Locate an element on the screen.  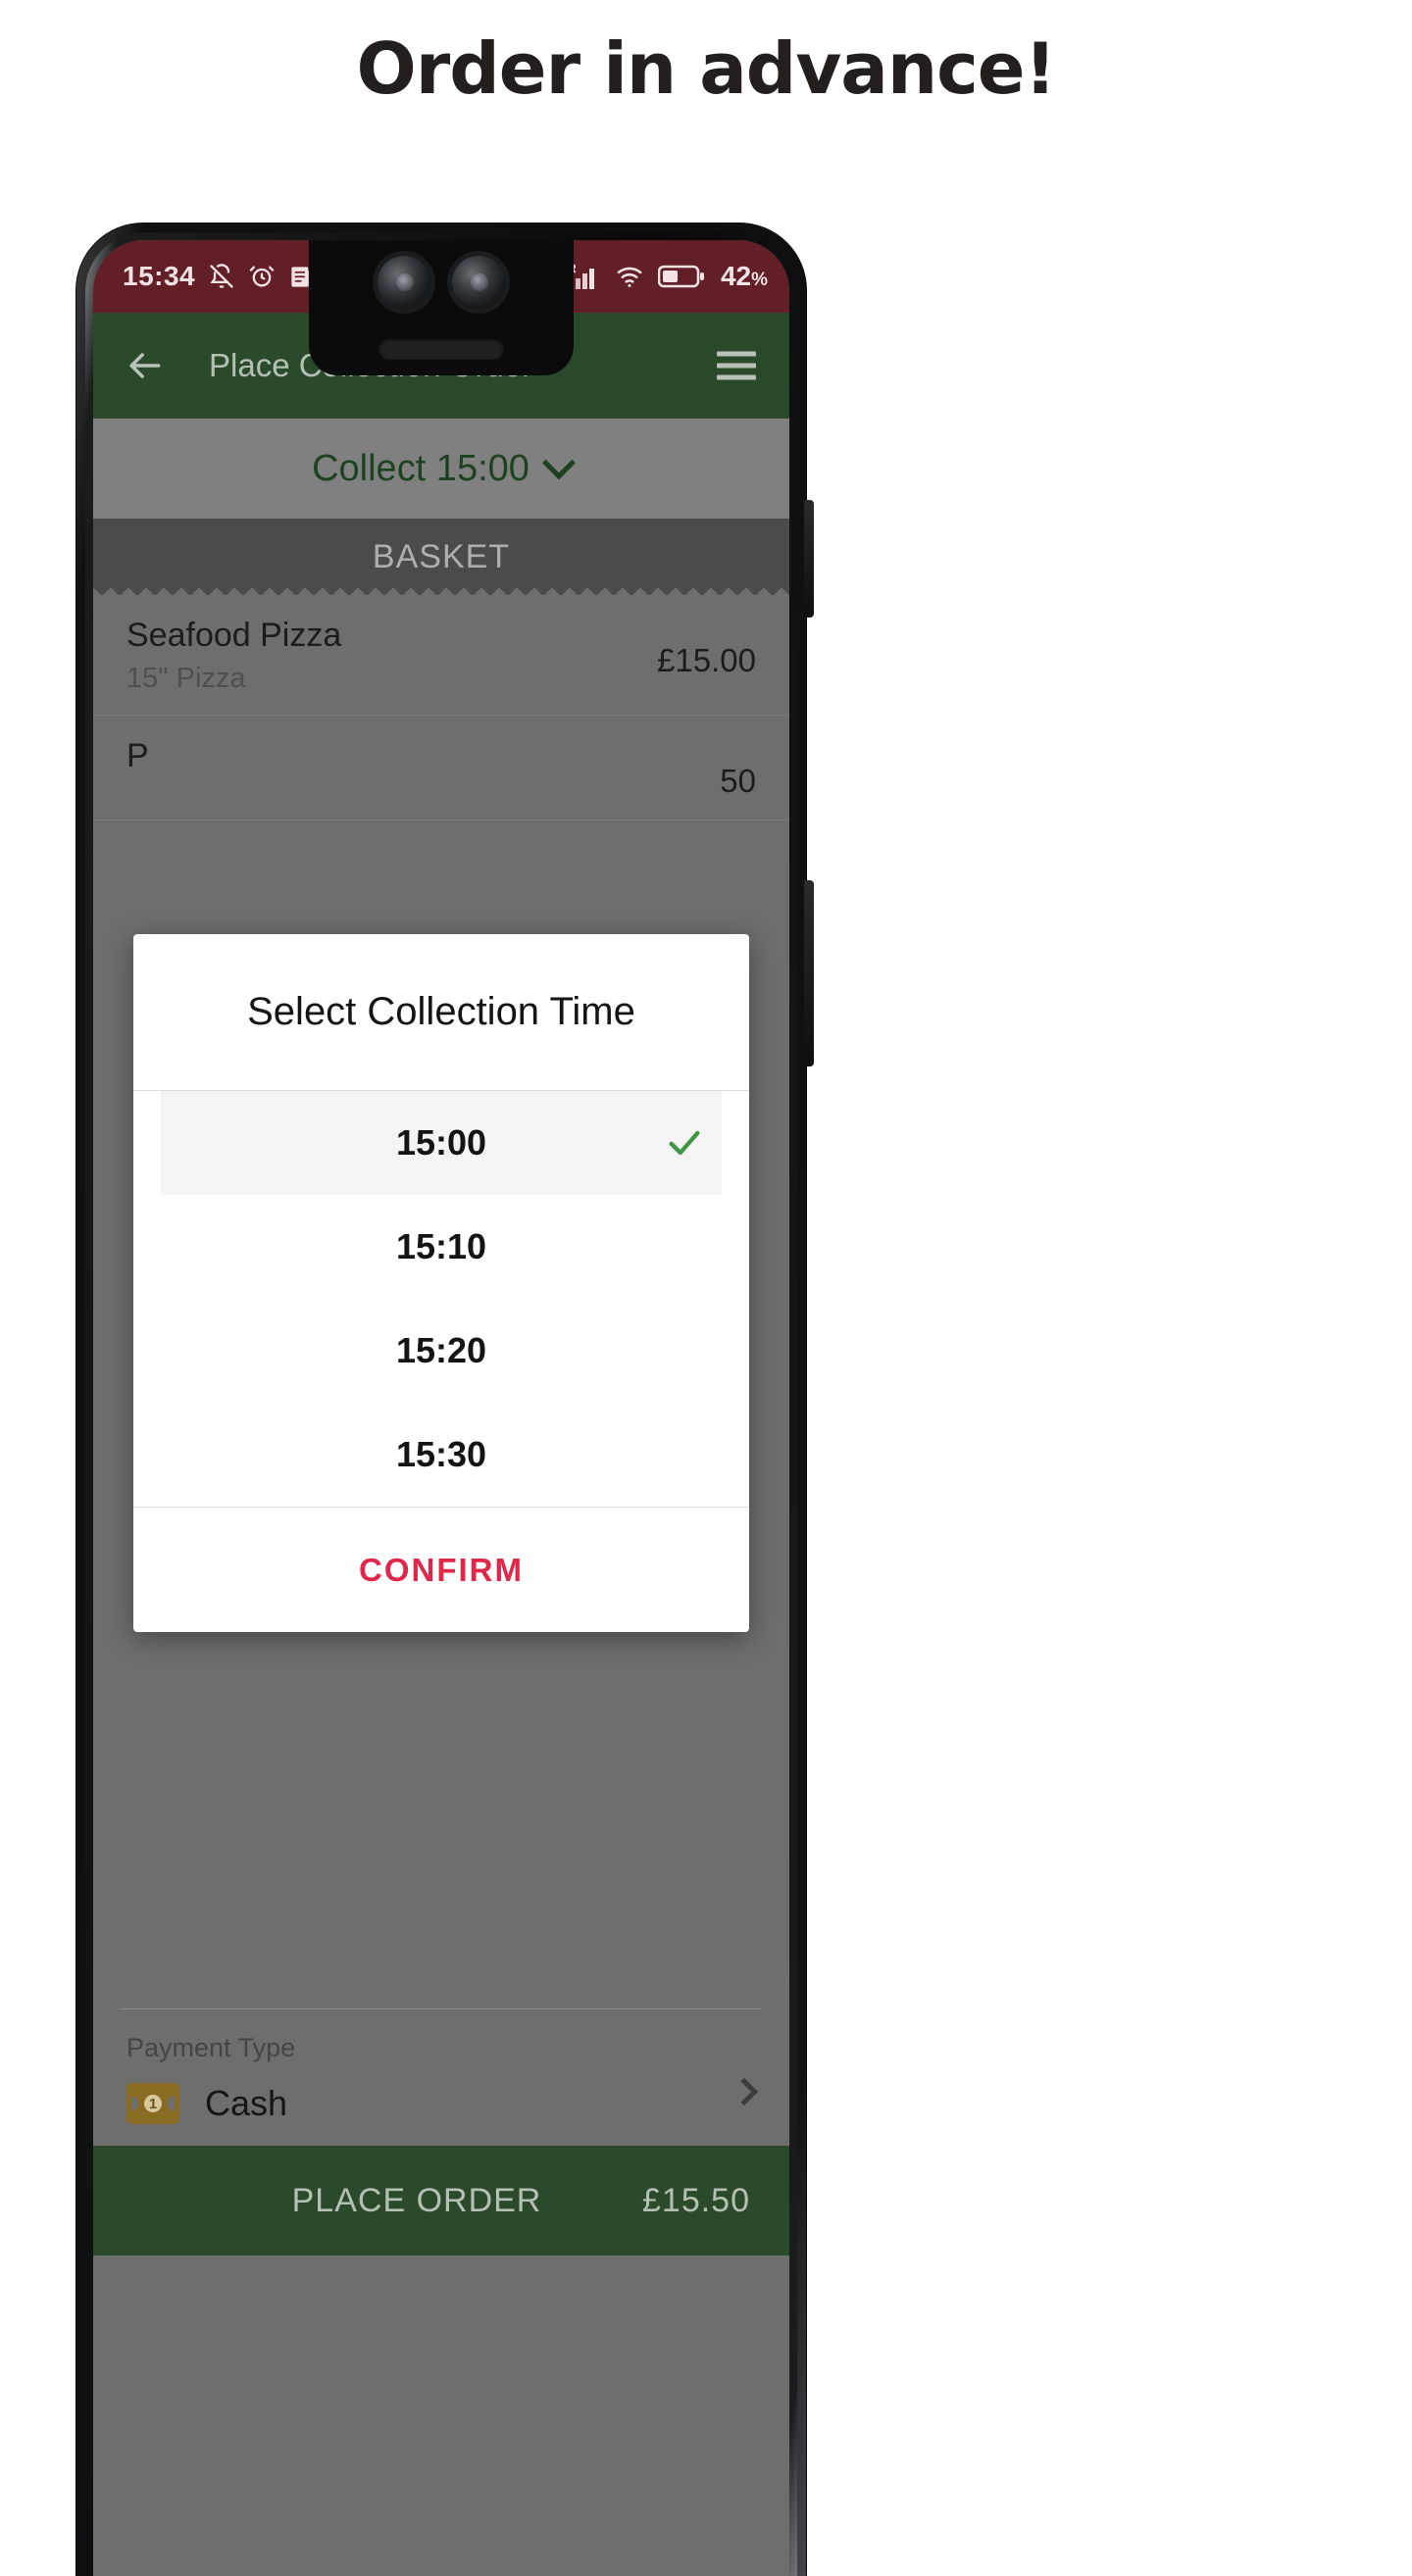
payment-type-value: Cash is located at coordinates (246, 2103).